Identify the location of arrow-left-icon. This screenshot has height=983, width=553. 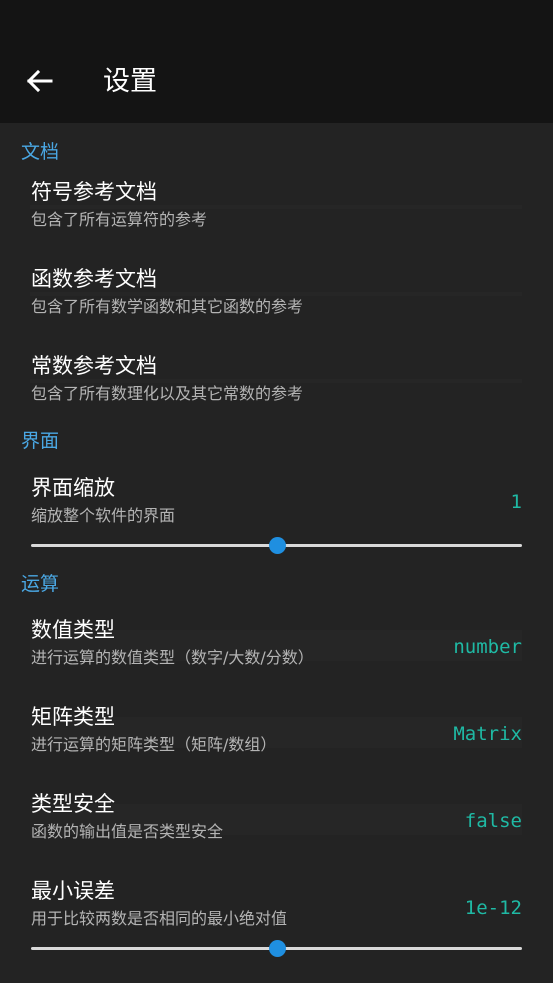
(39, 81).